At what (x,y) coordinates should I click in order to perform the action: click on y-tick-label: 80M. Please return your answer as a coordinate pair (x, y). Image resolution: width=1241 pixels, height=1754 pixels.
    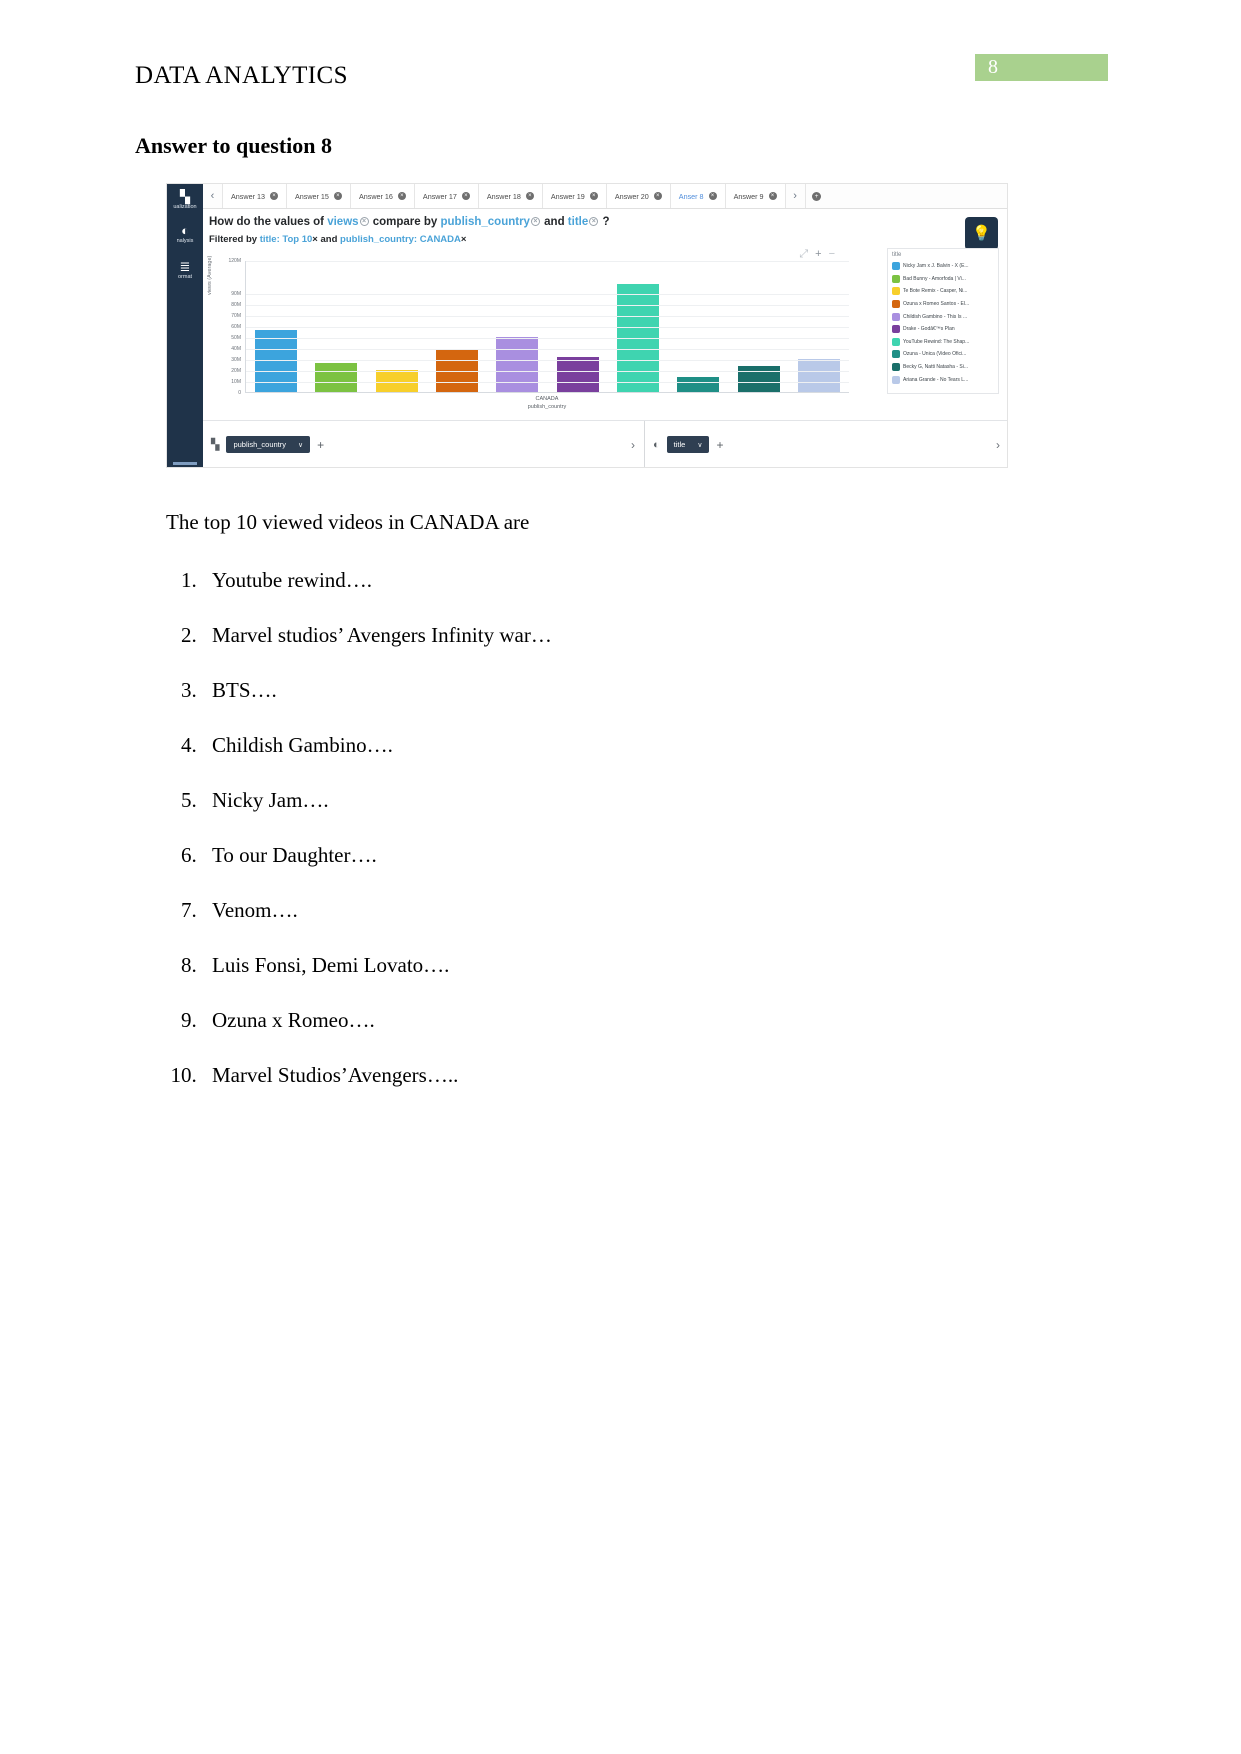
    Looking at the image, I should click on (236, 305).